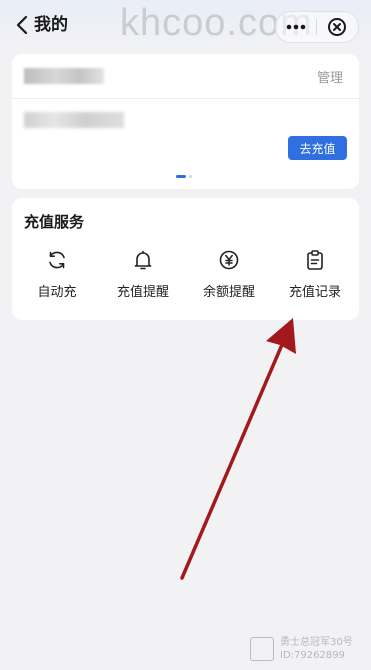 The height and width of the screenshot is (670, 371). Describe the element at coordinates (281, 336) in the screenshot. I see `arrow-head` at that location.